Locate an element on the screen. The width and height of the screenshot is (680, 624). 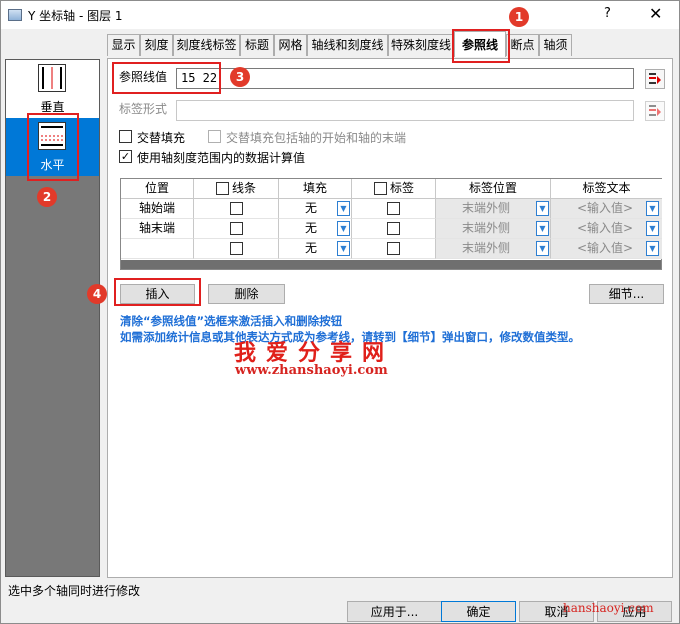
annotation-badge-1: 1 is located at coordinates (519, 17).